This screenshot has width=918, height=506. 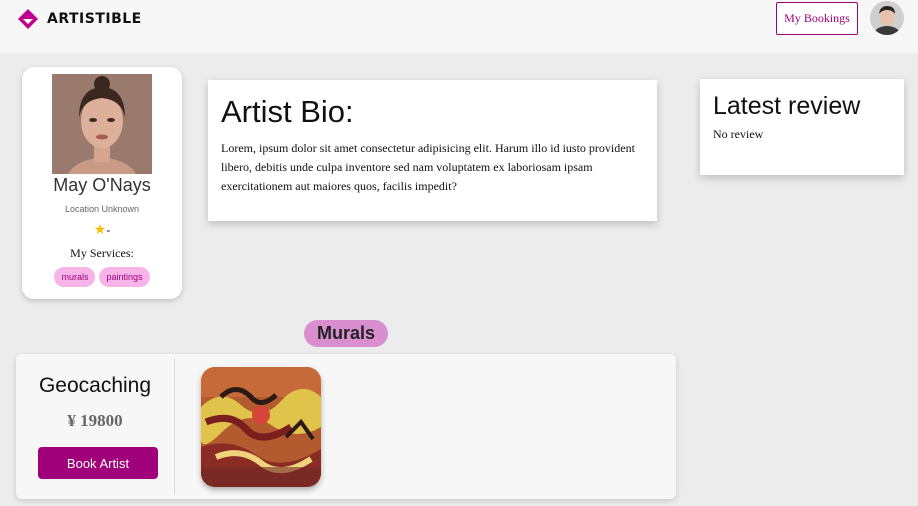 What do you see at coordinates (124, 277) in the screenshot?
I see `service-tag-paintings: paintings` at bounding box center [124, 277].